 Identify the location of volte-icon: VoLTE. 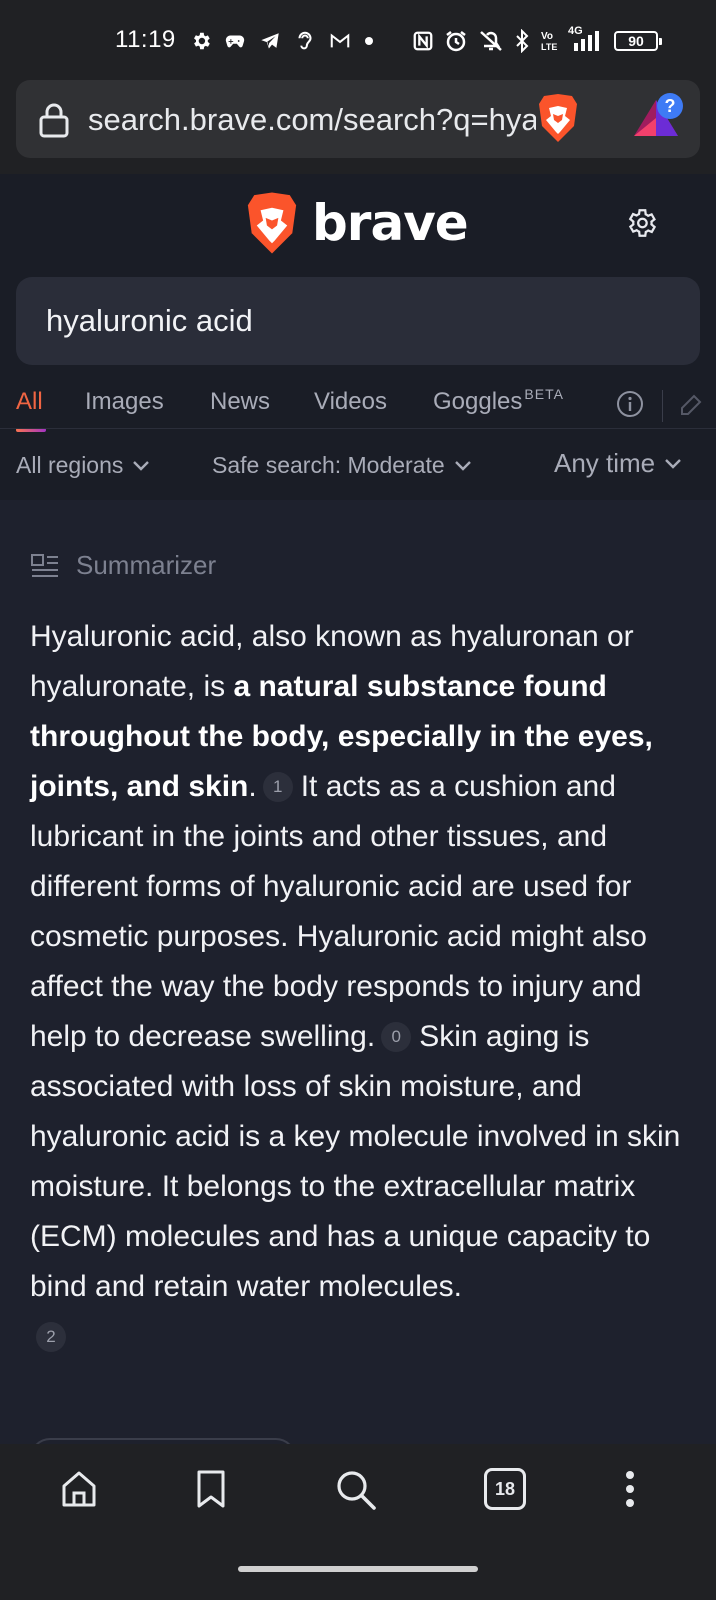
(549, 41).